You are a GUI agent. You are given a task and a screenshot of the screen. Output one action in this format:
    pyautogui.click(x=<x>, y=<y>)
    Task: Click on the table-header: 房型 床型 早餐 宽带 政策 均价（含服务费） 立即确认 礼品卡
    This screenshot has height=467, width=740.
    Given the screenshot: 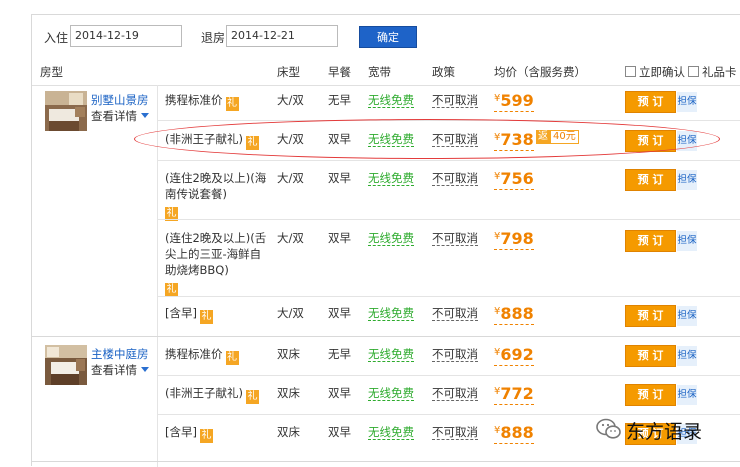 What is the action you would take?
    pyautogui.click(x=386, y=72)
    